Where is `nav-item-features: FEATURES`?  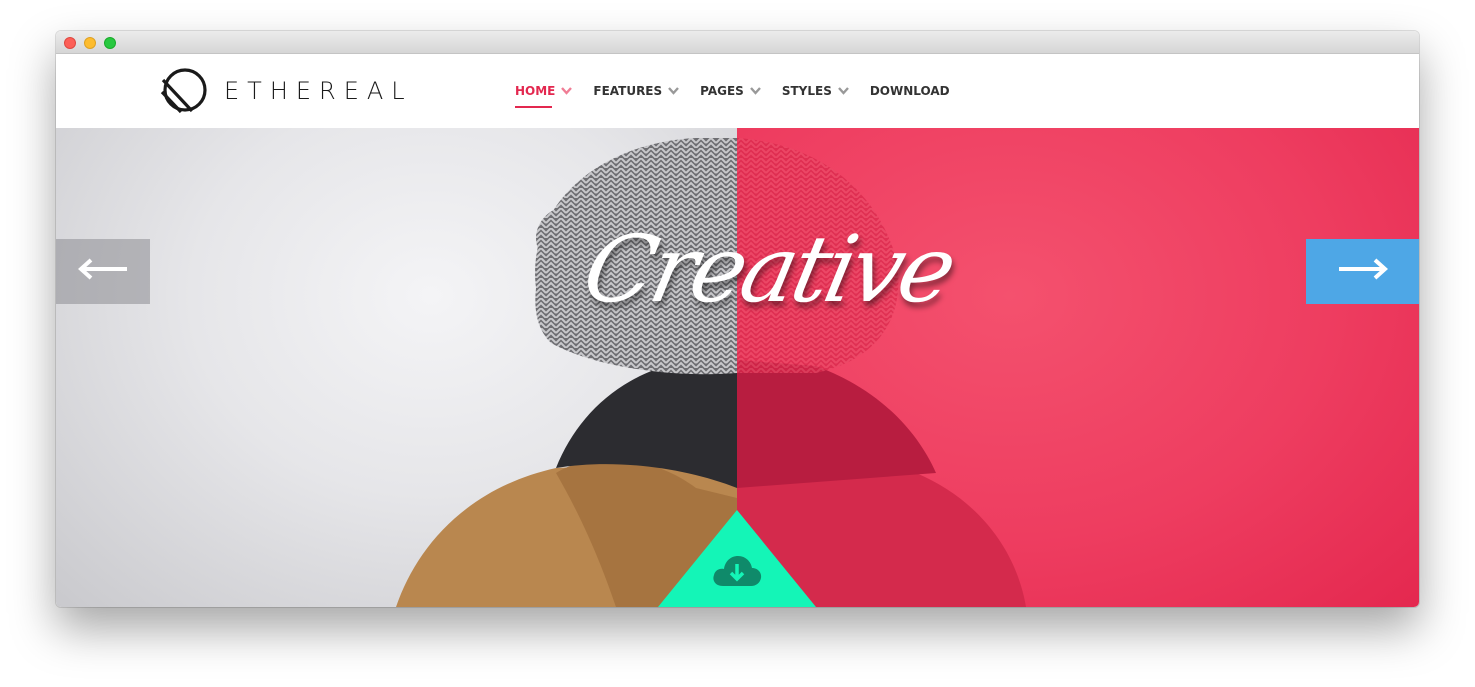 nav-item-features: FEATURES is located at coordinates (636, 91).